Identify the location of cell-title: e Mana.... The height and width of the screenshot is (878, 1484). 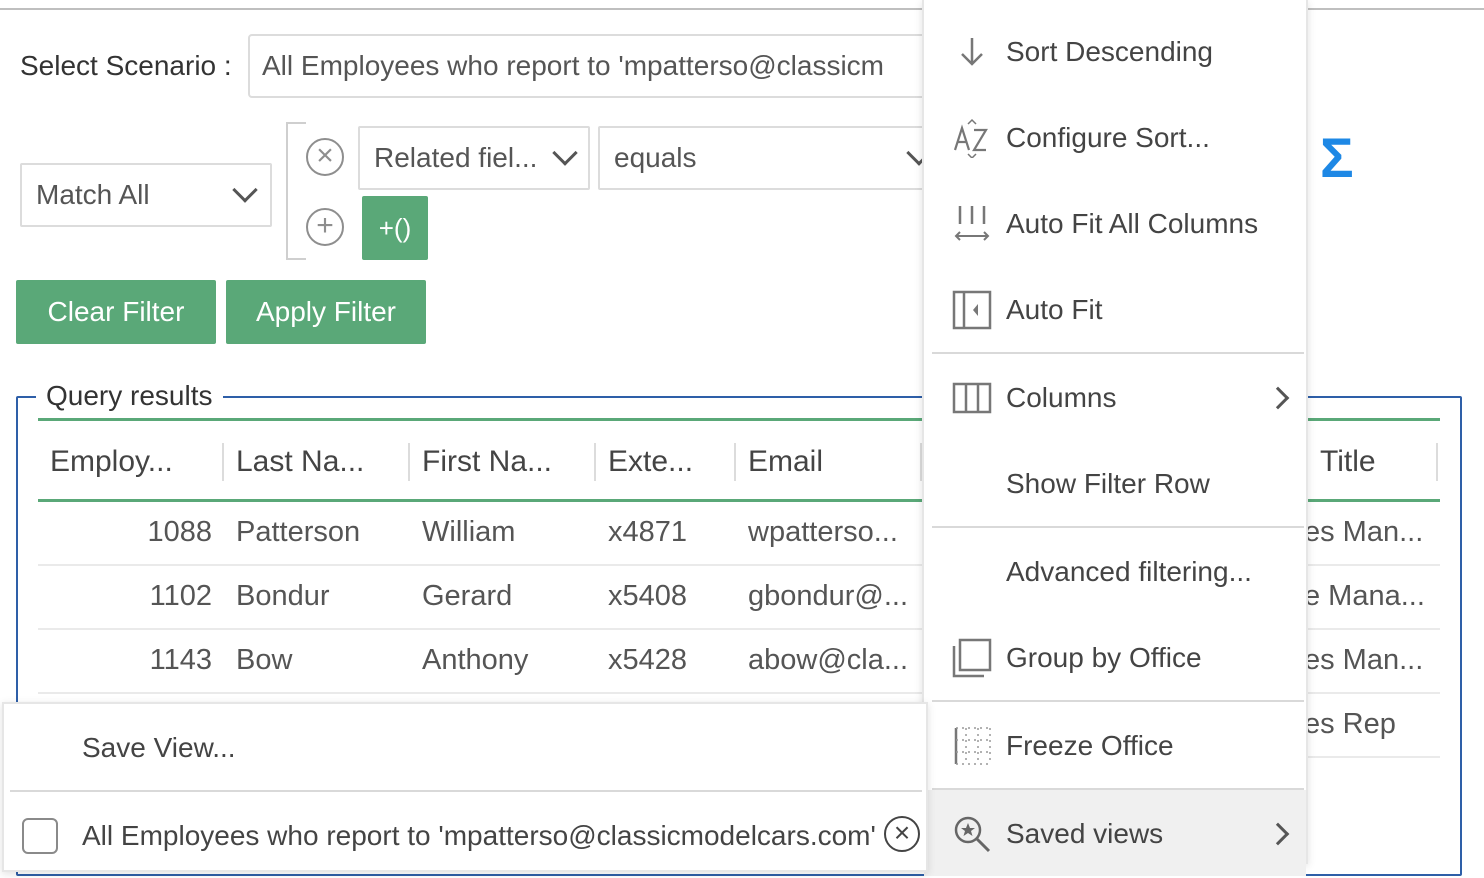
(1364, 596).